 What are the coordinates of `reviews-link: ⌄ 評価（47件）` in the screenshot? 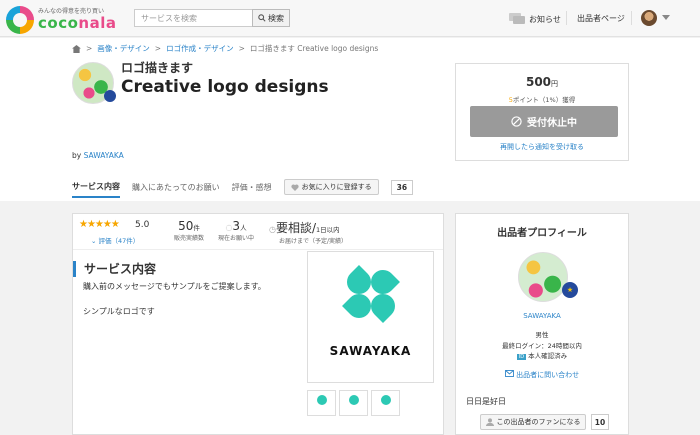 It's located at (115, 240).